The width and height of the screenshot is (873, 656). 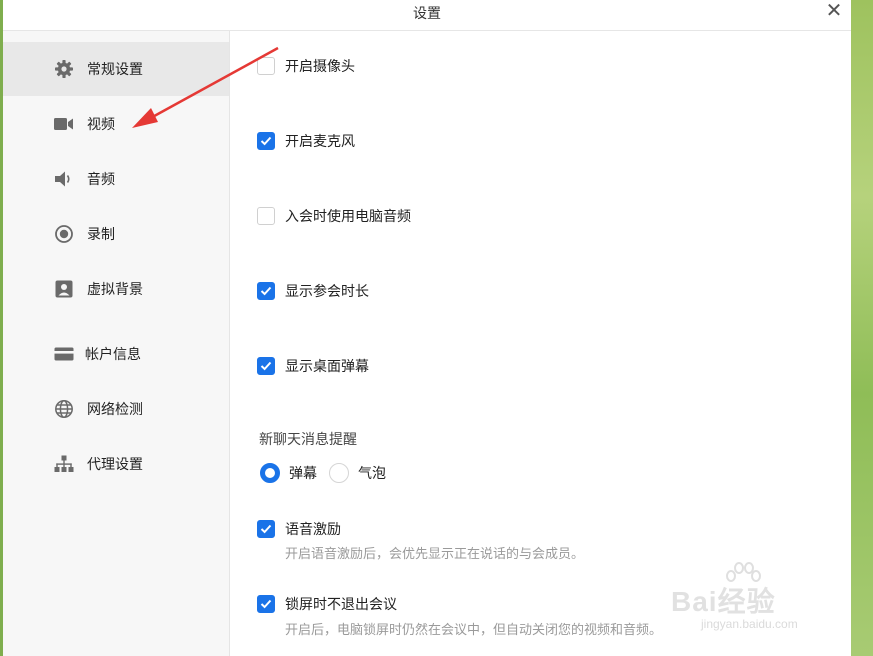 I want to click on option-desktop-danmaku: 显示桌面弹幕, so click(x=313, y=366).